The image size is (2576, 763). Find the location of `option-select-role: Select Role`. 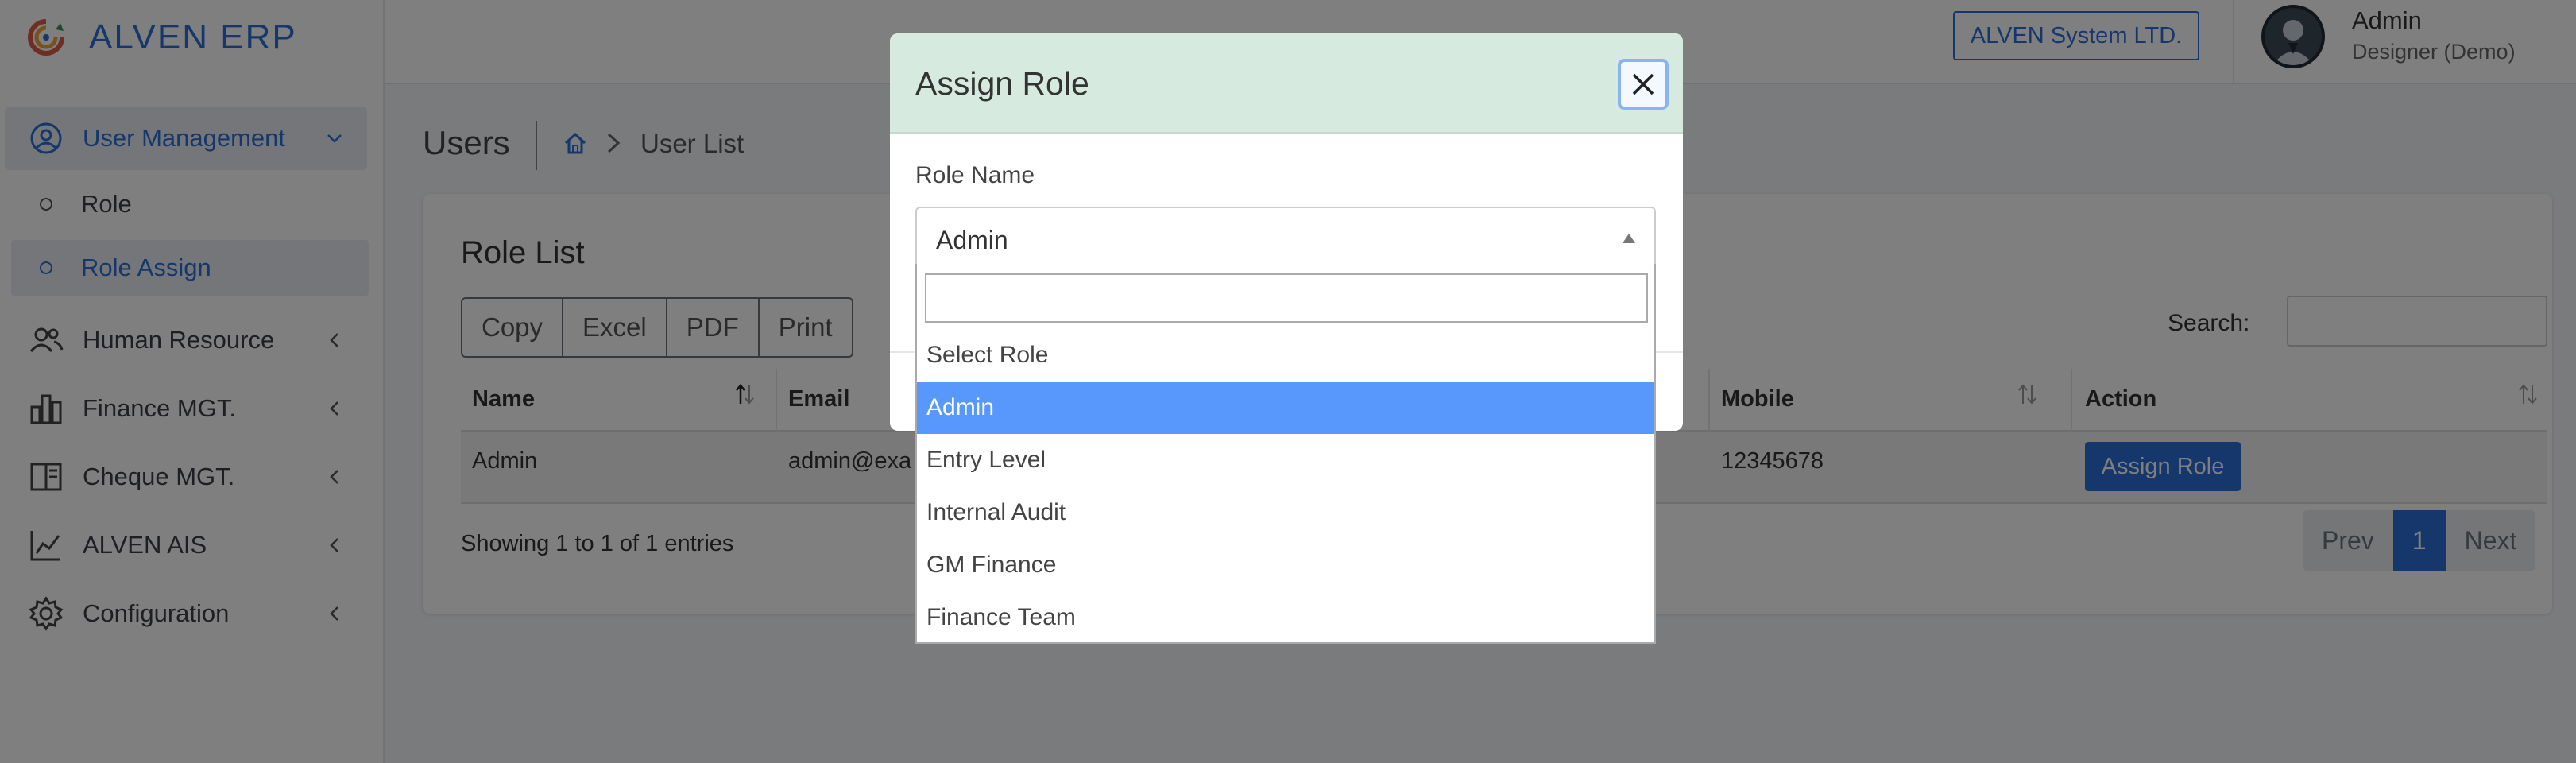

option-select-role: Select Role is located at coordinates (1286, 355).